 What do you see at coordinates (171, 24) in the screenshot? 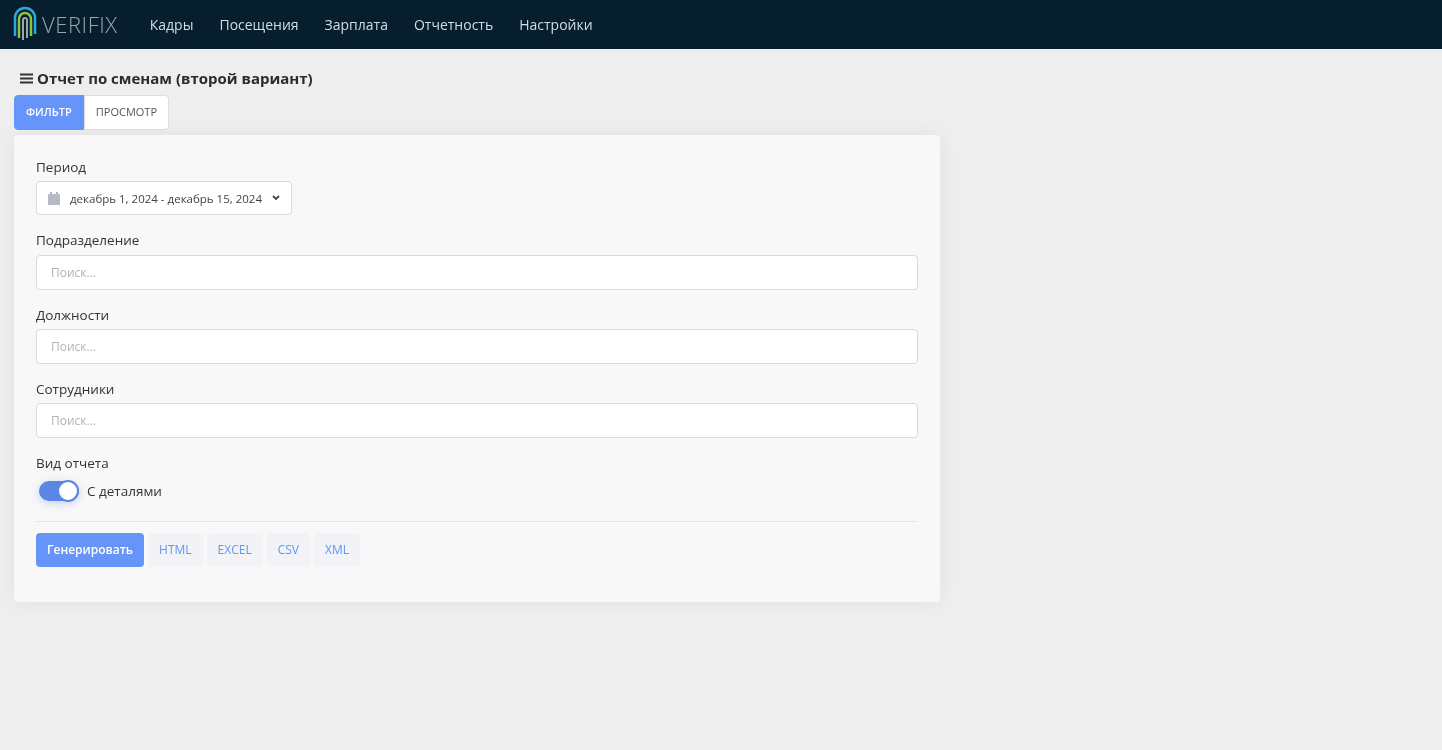
I see `nav-link: Кадры` at bounding box center [171, 24].